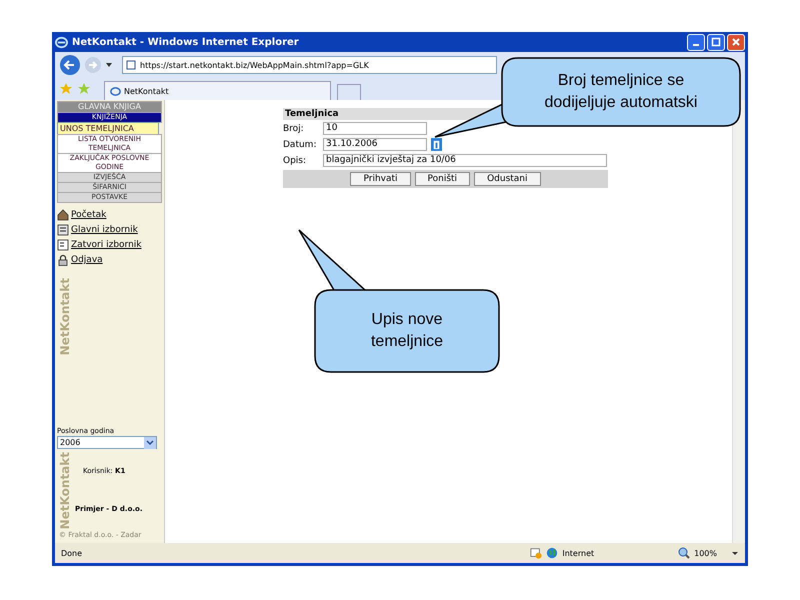 This screenshot has height=600, width=800. What do you see at coordinates (407, 331) in the screenshot?
I see `callout-text: Upis nove temeljnice` at bounding box center [407, 331].